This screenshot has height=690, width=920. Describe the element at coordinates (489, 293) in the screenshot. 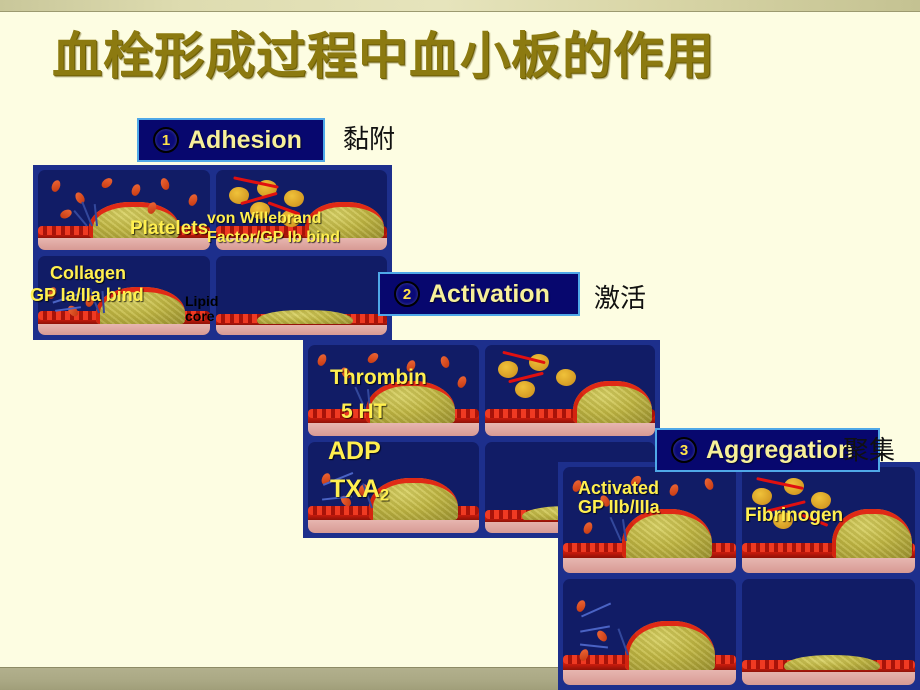

I see `stage-label-activation: Activation` at that location.